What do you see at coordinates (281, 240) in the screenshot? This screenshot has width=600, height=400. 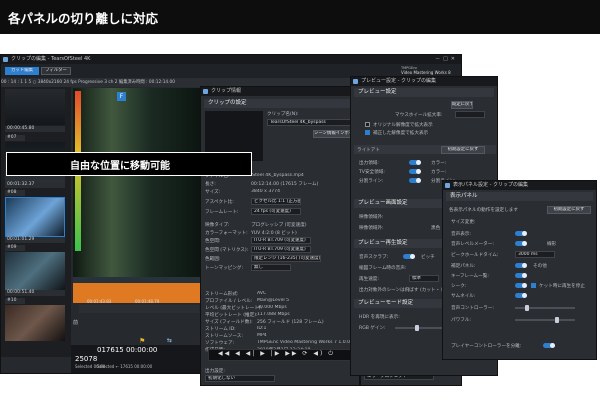 I see `colorspace-select: ITU-R BT.709 (可変速度)` at bounding box center [281, 240].